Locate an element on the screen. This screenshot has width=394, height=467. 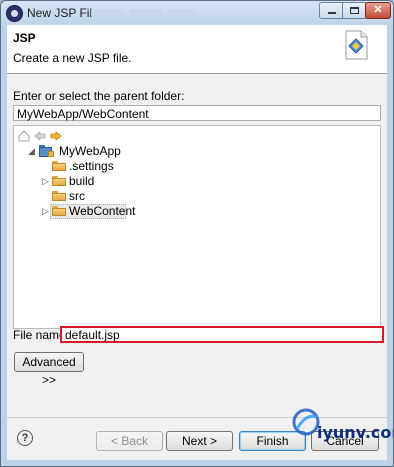
file-name-value: default.jsp is located at coordinates (92, 335).